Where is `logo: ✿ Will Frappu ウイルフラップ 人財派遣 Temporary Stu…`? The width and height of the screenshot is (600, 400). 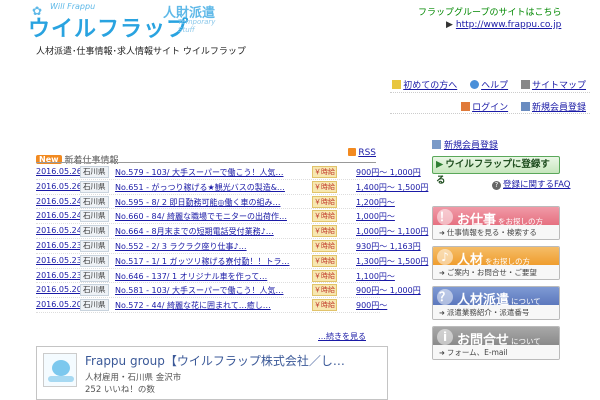
logo: ✿ Will Frappu ウイルフラップ 人財派遣 Temporary Stu… is located at coordinates (123, 22).